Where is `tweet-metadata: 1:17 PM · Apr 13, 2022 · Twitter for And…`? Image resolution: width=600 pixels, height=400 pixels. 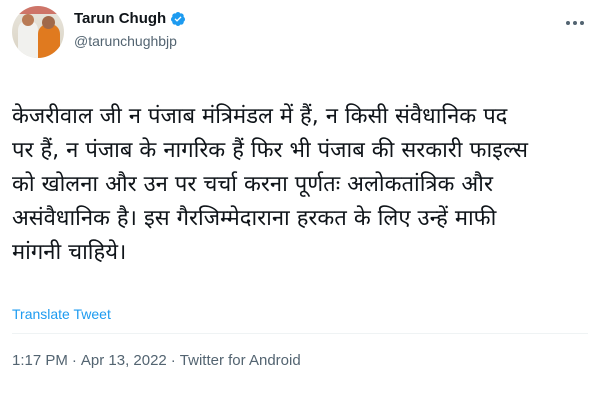
tweet-metadata: 1:17 PM · Apr 13, 2022 · Twitter for And… is located at coordinates (156, 360).